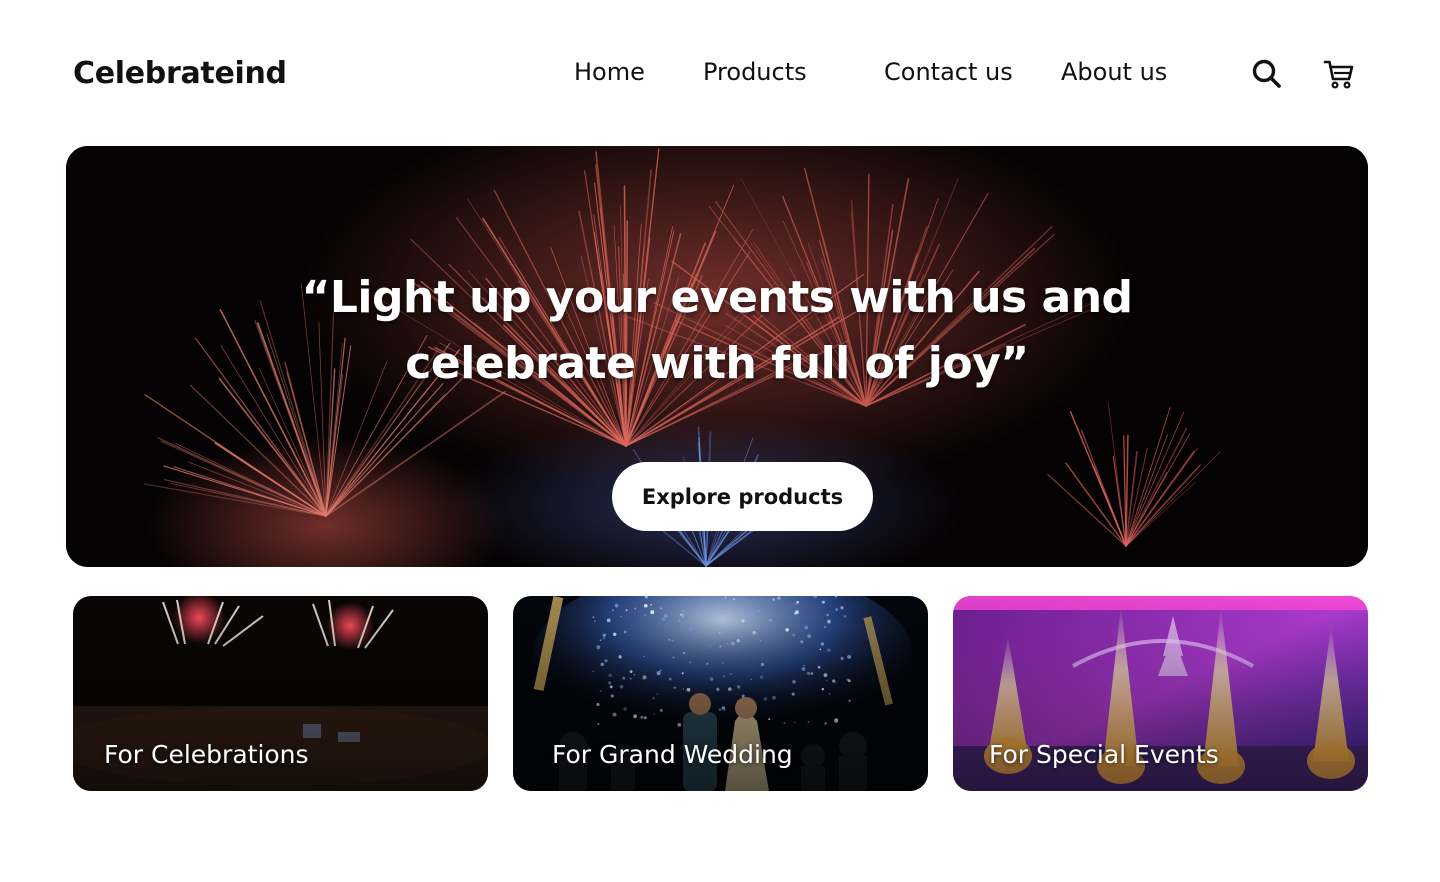 The image size is (1440, 882). I want to click on category-label: For Celebrations, so click(206, 754).